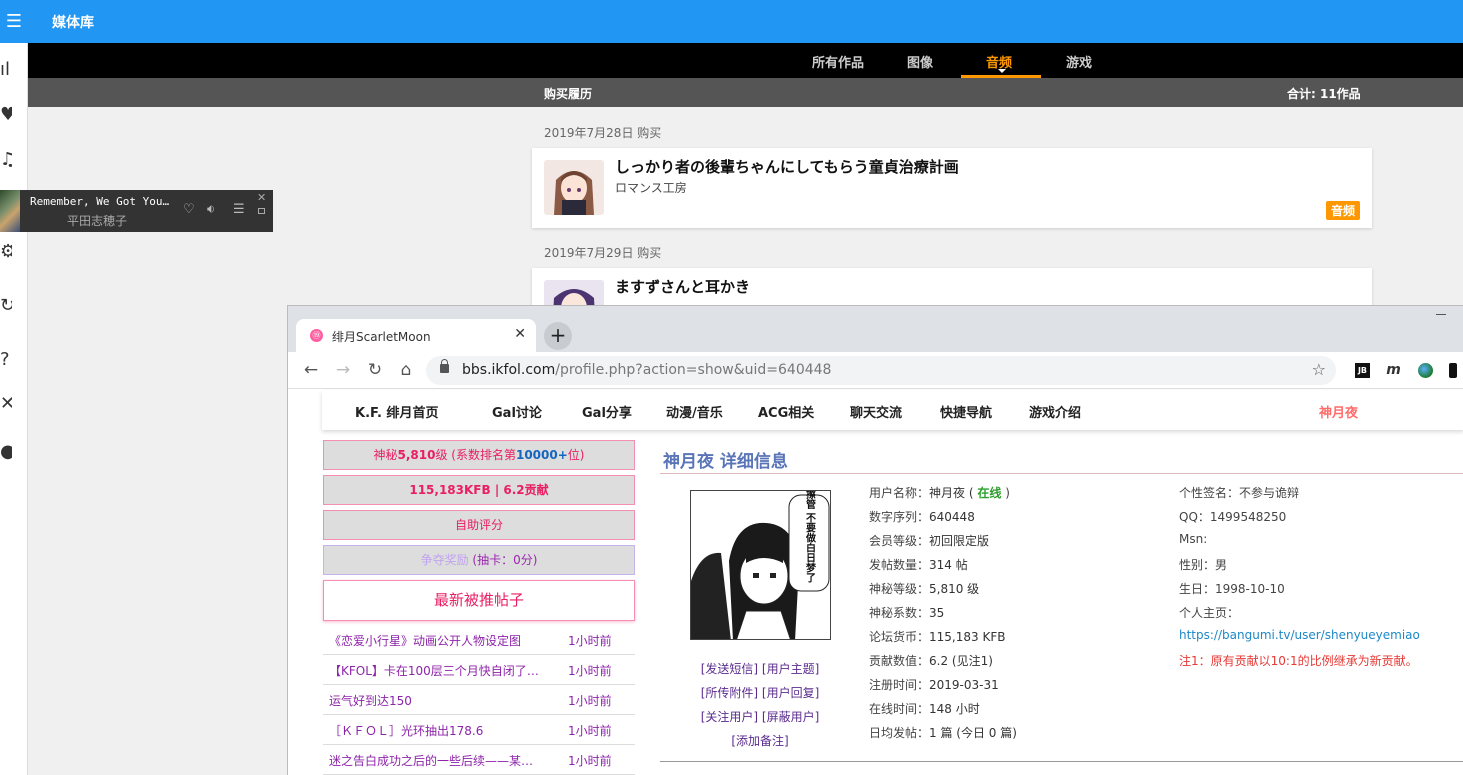 The image size is (1463, 775). What do you see at coordinates (416, 335) in the screenshot?
I see `browser-tab: ⑲ 绯月ScarletMoon ✕` at bounding box center [416, 335].